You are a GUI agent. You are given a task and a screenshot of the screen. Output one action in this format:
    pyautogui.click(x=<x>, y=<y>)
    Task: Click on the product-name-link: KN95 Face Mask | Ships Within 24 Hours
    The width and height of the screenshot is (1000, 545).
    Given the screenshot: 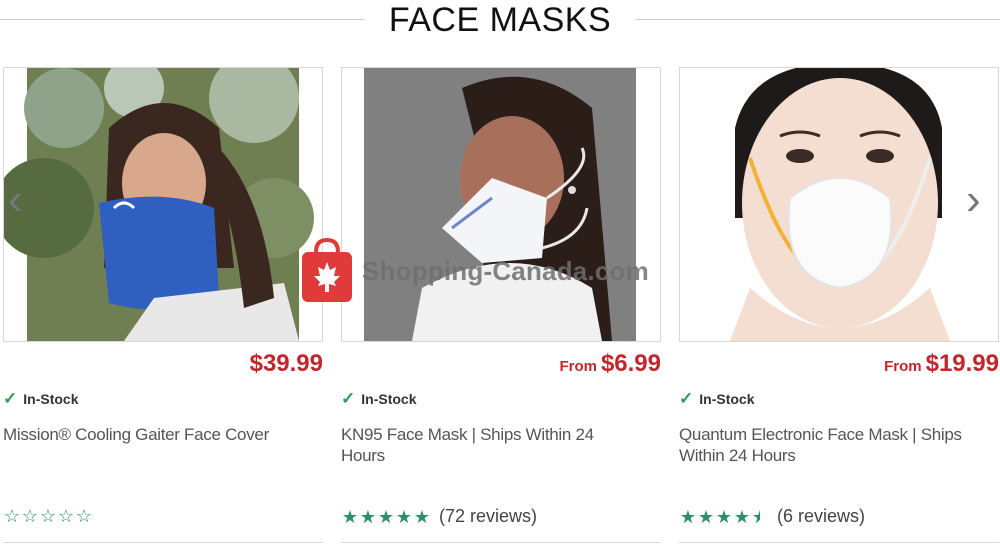 What is the action you would take?
    pyautogui.click(x=491, y=445)
    